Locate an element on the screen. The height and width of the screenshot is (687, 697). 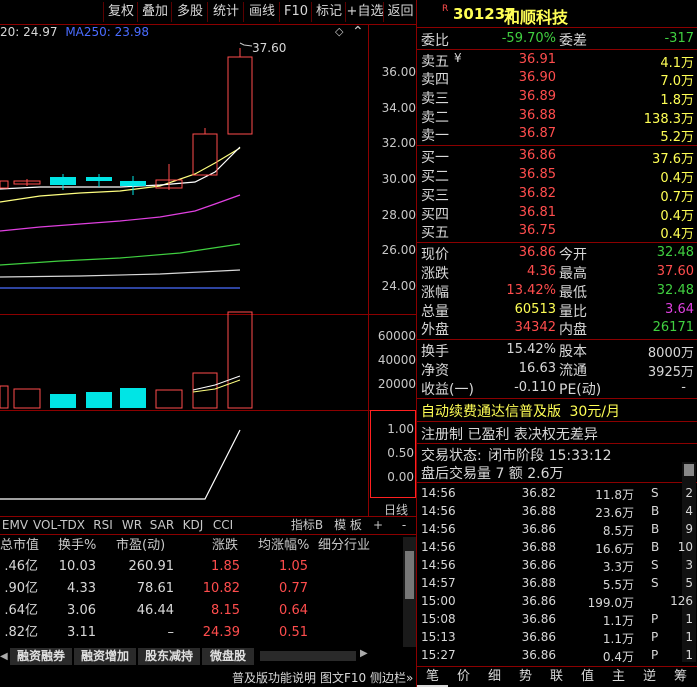
cell-pe: – is located at coordinates (171, 632).